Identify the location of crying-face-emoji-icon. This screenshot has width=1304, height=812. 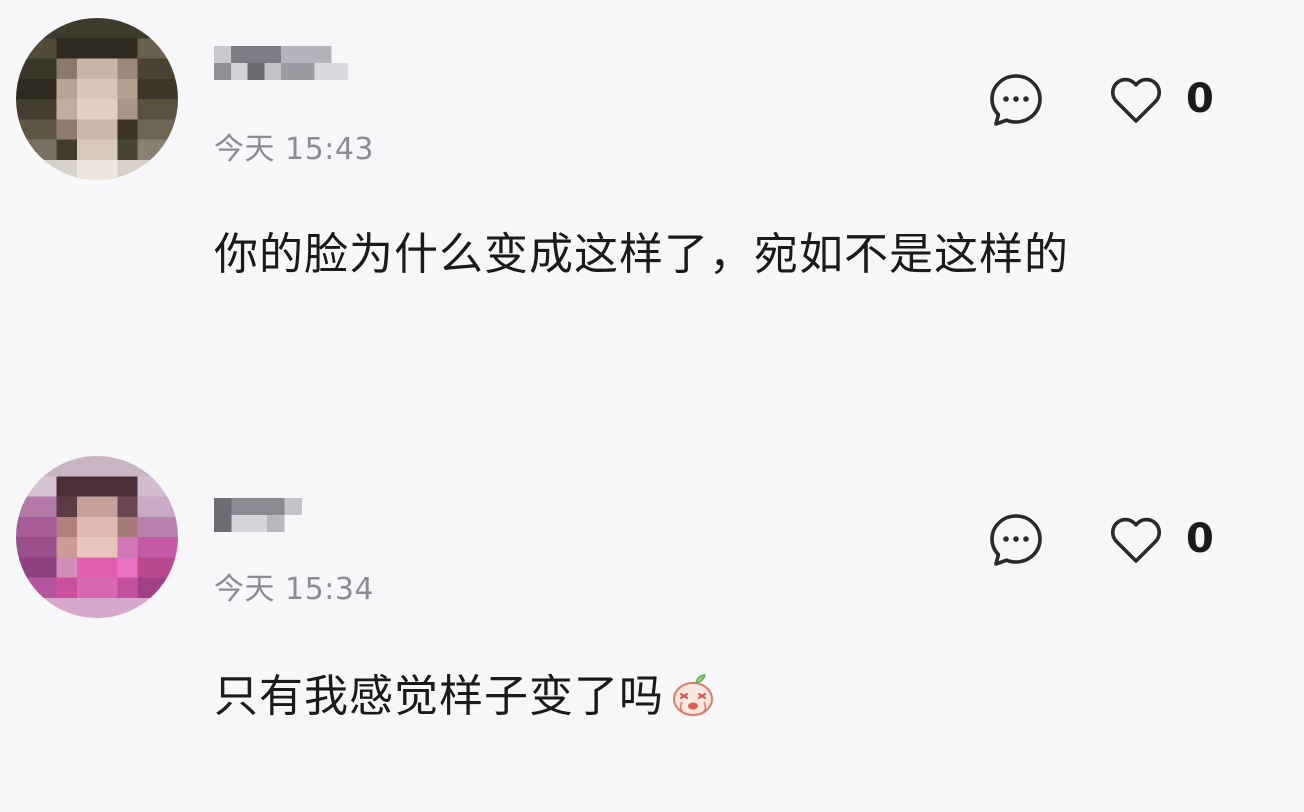
(693, 695).